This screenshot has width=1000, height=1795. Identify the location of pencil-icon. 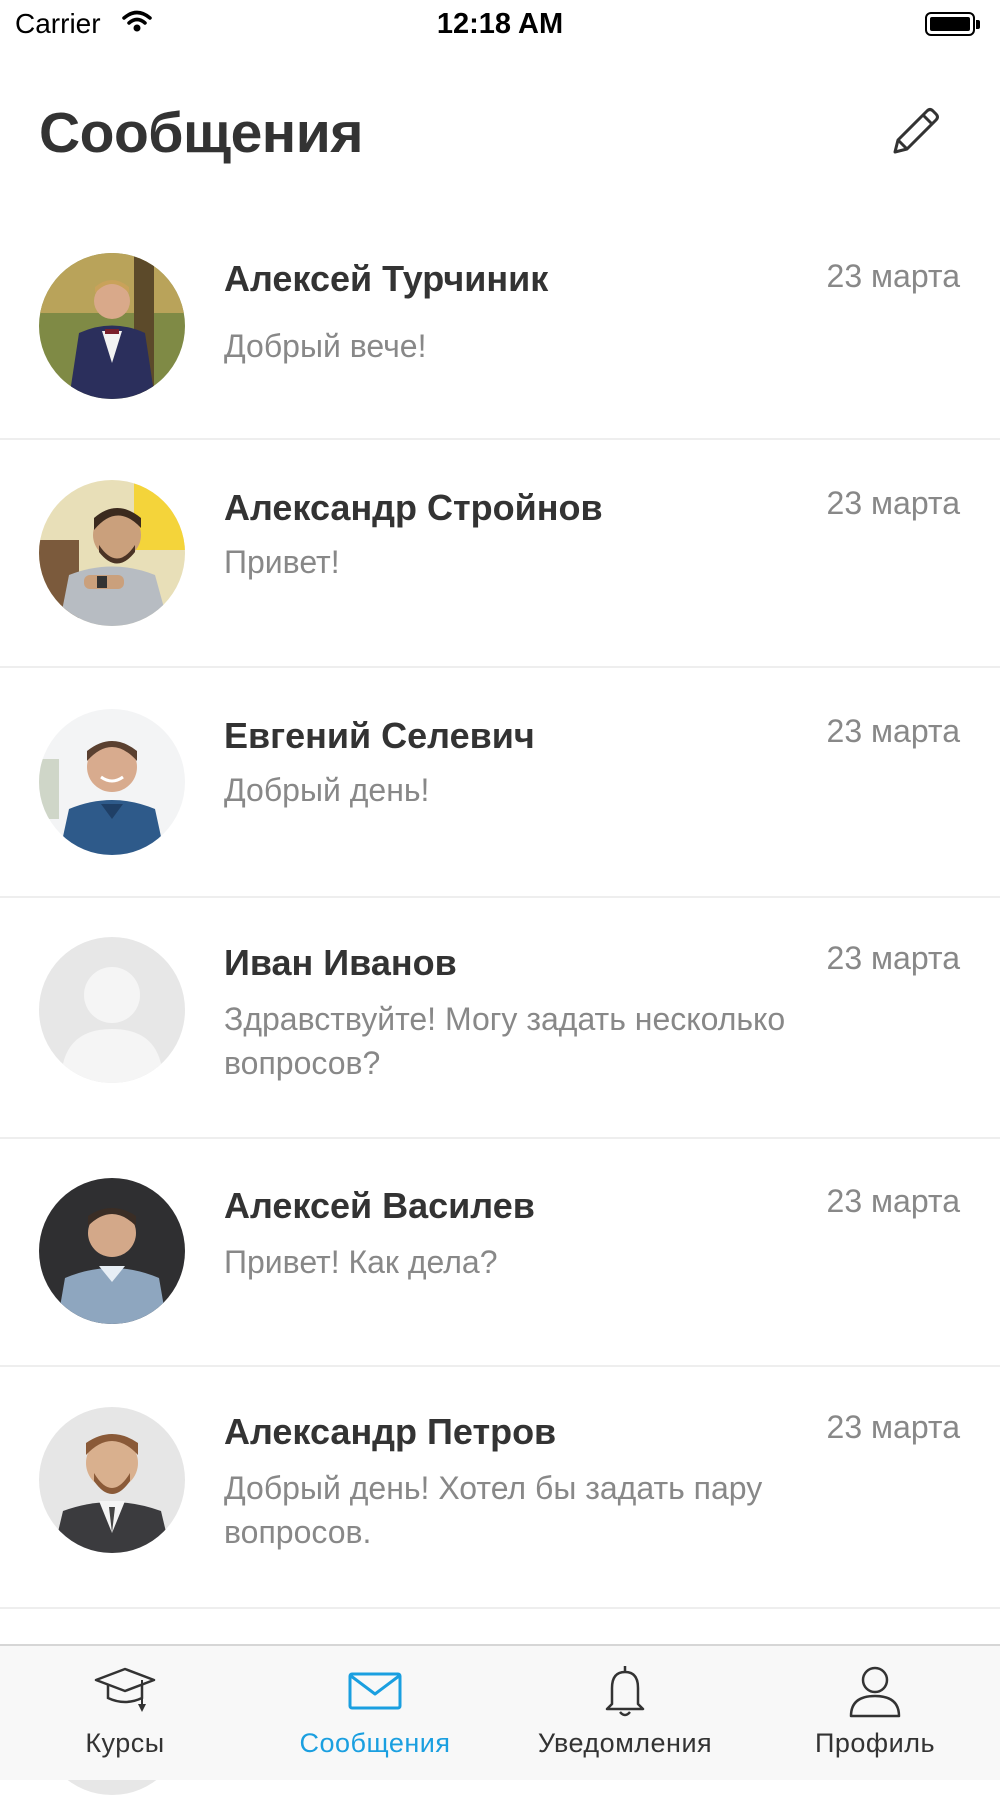
(916, 131).